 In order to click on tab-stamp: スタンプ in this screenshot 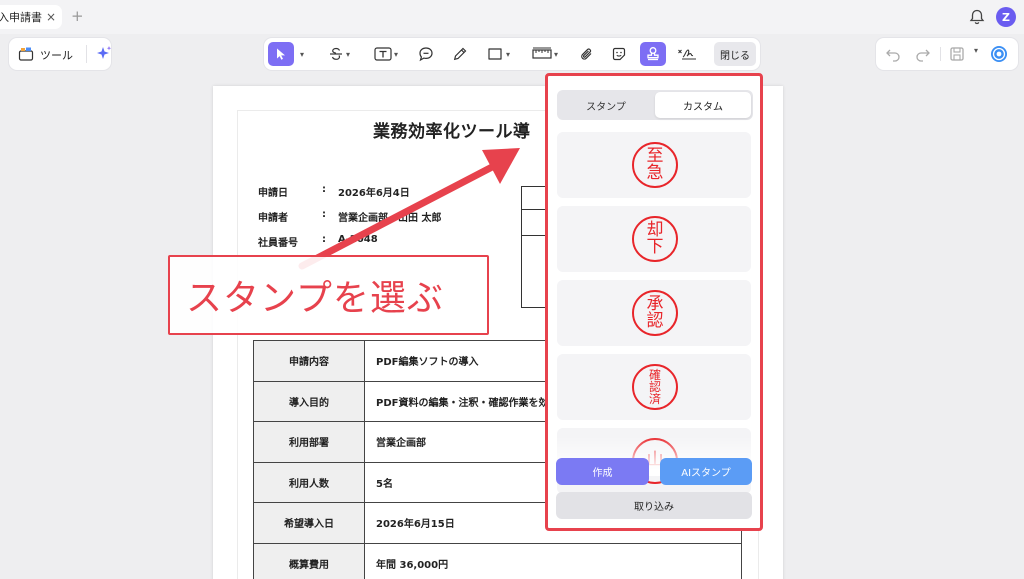, I will do `click(606, 105)`.